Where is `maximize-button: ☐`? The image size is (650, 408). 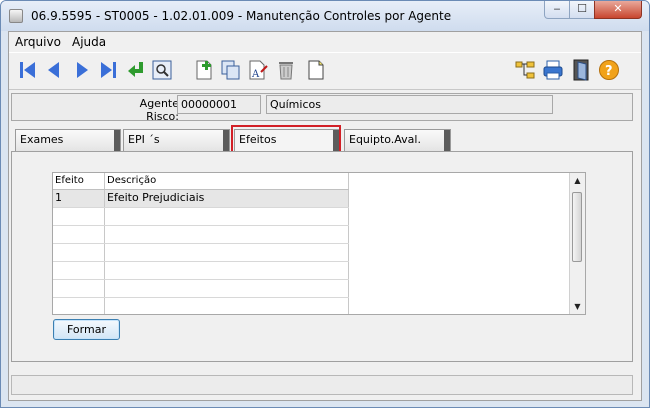
maximize-button: ☐ is located at coordinates (582, 10).